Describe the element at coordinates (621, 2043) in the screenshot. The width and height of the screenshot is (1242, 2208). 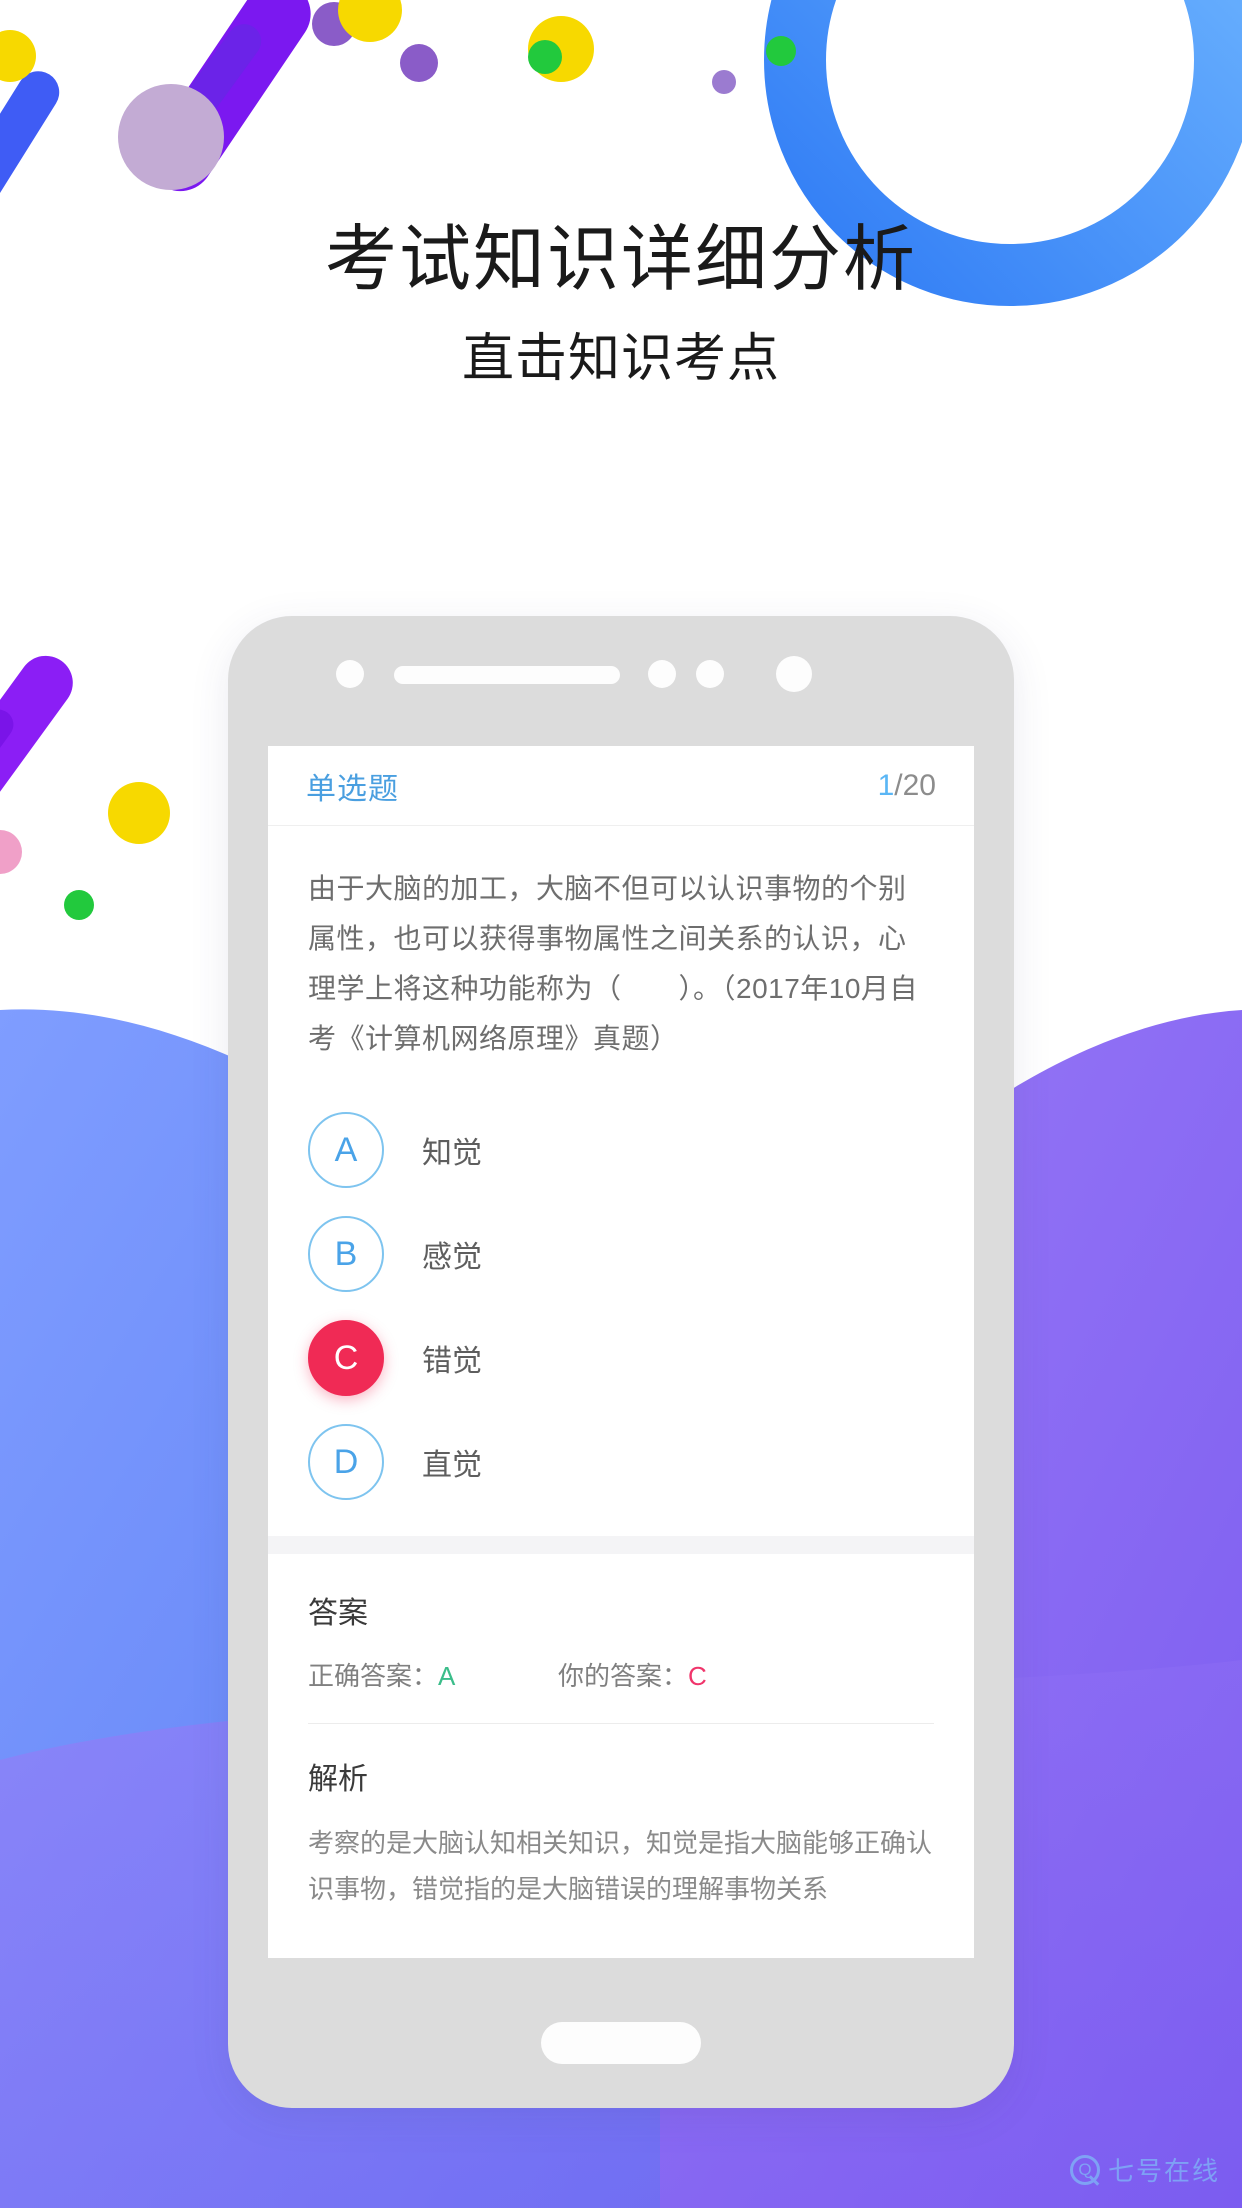
I see `phone-home-button` at that location.